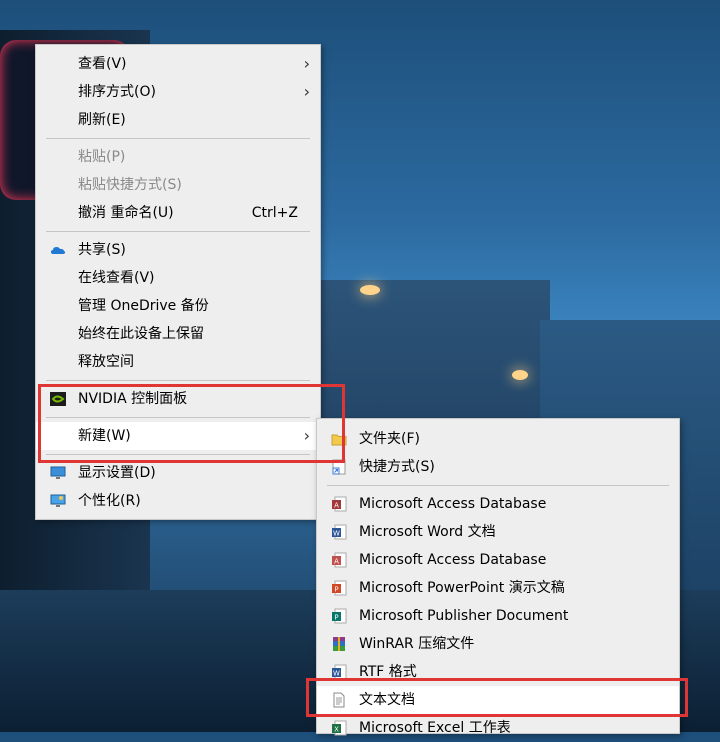 This screenshot has height=742, width=720. What do you see at coordinates (130, 185) in the screenshot?
I see `menu-item-label: 粘贴快捷方式(S)` at bounding box center [130, 185].